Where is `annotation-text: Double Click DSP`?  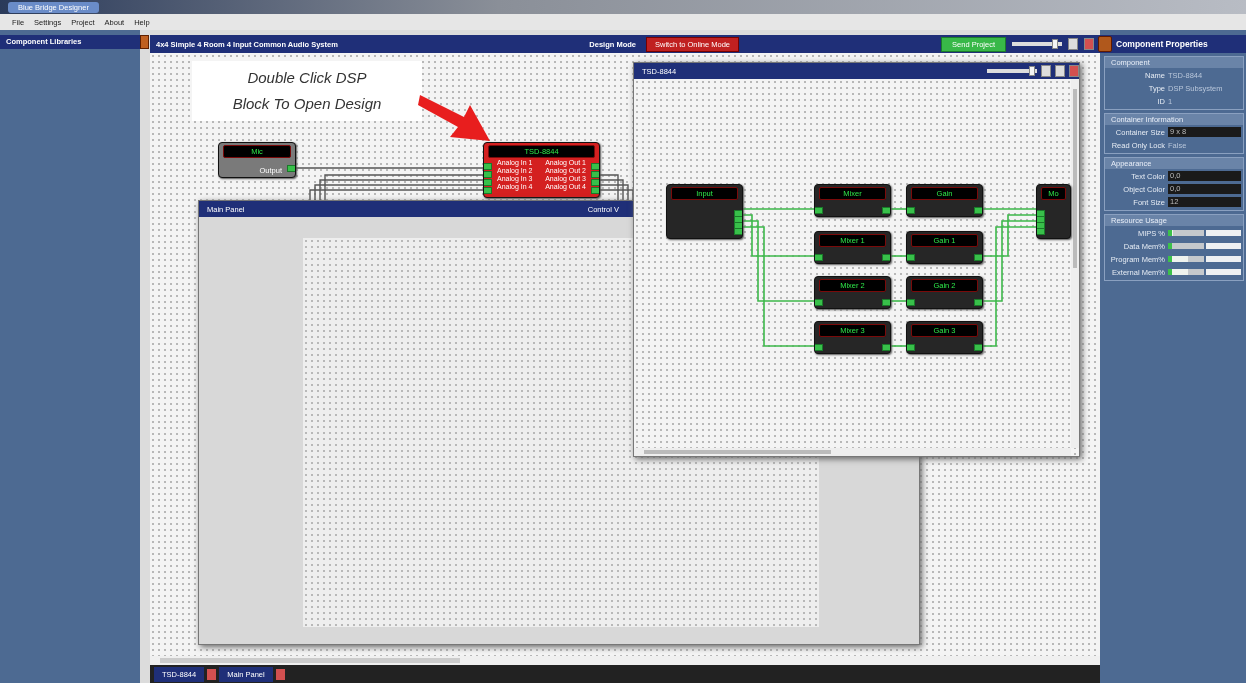
annotation-text: Double Click DSP is located at coordinates (307, 78).